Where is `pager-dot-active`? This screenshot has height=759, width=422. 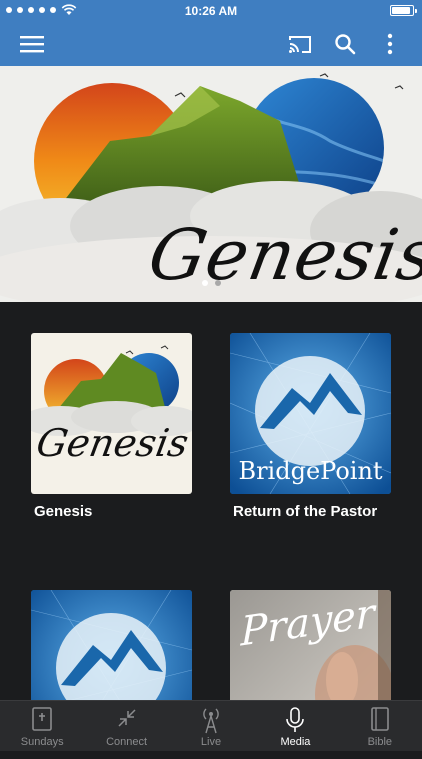 pager-dot-active is located at coordinates (204, 283).